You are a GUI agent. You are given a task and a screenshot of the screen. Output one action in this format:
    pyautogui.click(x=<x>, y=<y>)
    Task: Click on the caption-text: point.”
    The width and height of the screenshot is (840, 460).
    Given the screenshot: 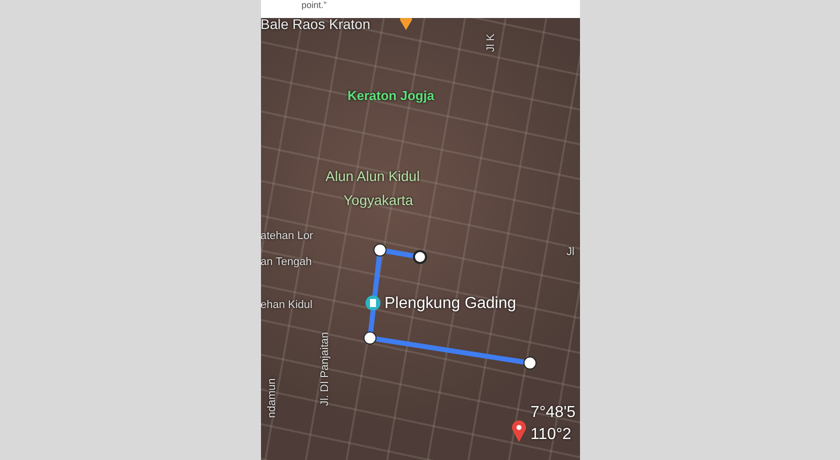 What is the action you would take?
    pyautogui.click(x=314, y=5)
    